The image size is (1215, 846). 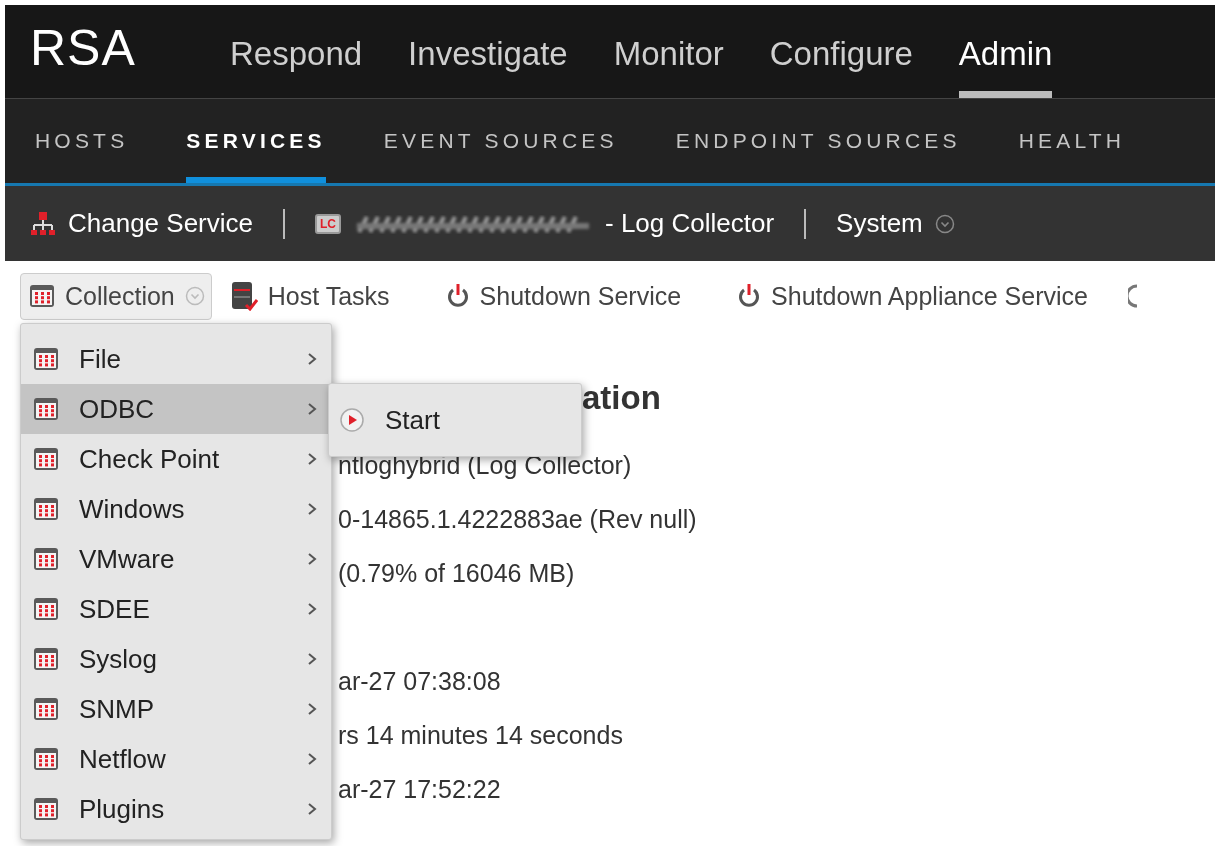 I want to click on info-value: rs 14 minutes 14 seconds, so click(x=480, y=735).